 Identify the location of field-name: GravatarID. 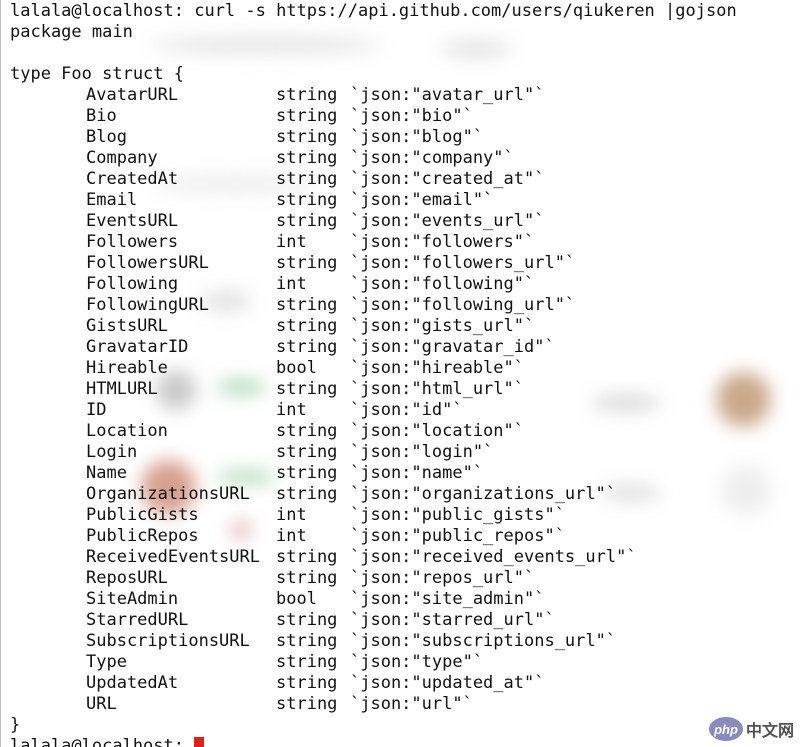
(137, 347).